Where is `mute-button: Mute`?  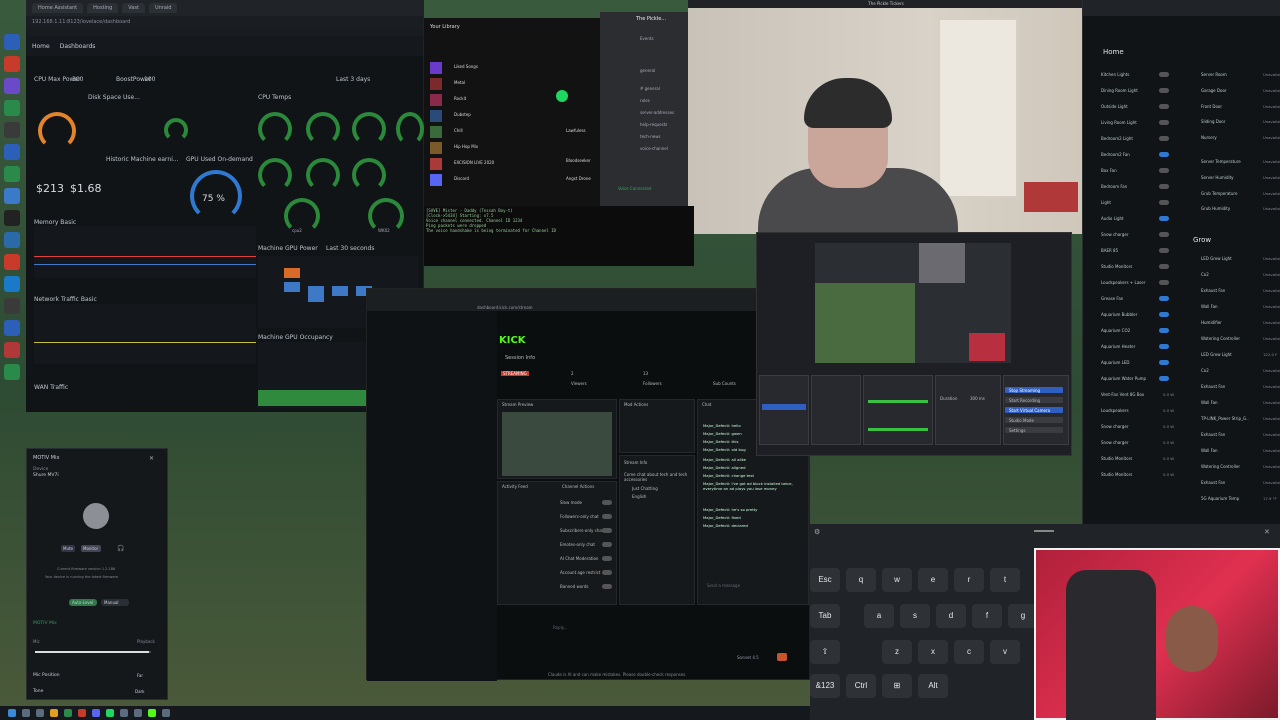 mute-button: Mute is located at coordinates (68, 548).